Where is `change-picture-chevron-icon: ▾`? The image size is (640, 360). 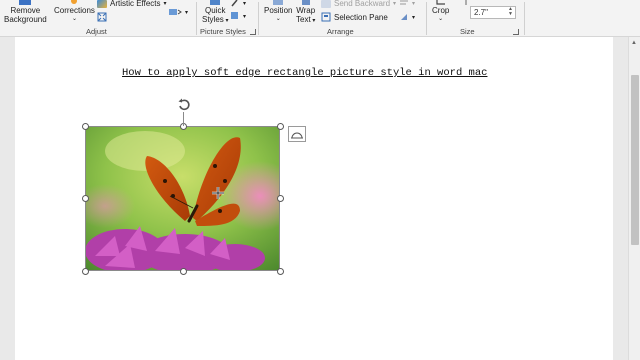 change-picture-chevron-icon: ▾ is located at coordinates (187, 12).